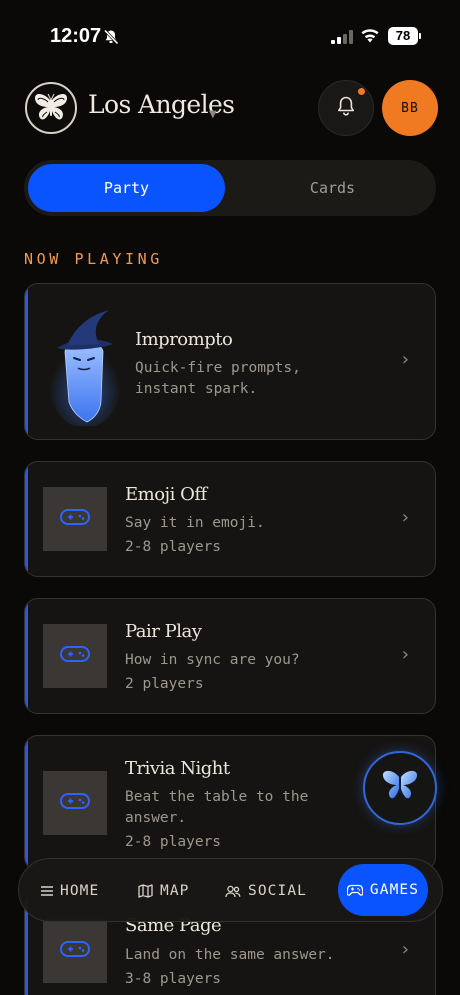 Image resolution: width=460 pixels, height=995 pixels. Describe the element at coordinates (394, 890) in the screenshot. I see `nav-label: GAMES` at that location.